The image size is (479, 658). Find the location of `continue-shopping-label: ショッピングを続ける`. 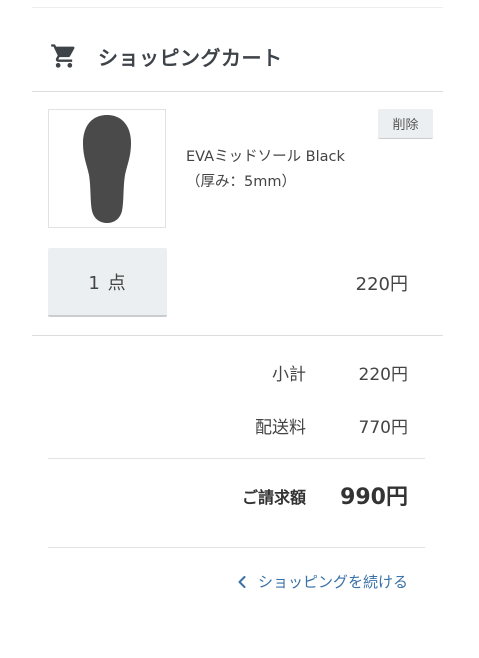

continue-shopping-label: ショッピングを続ける is located at coordinates (332, 582).